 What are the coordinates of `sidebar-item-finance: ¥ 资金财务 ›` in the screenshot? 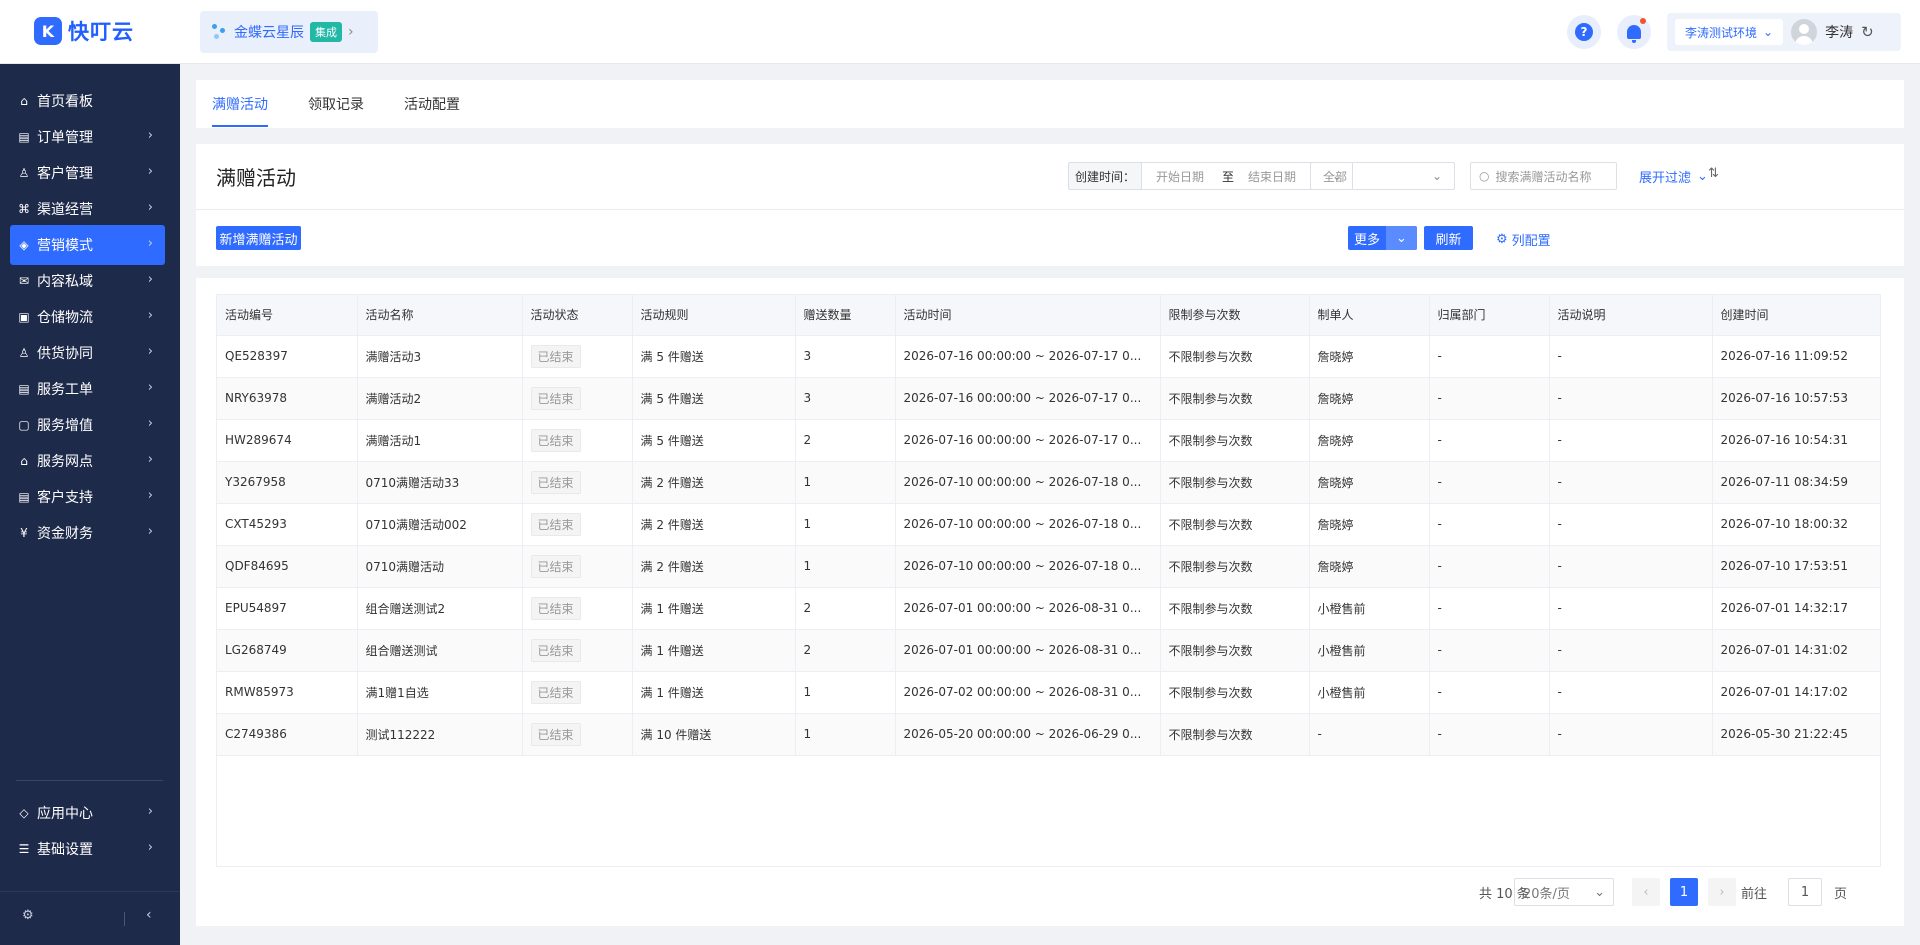 It's located at (87, 533).